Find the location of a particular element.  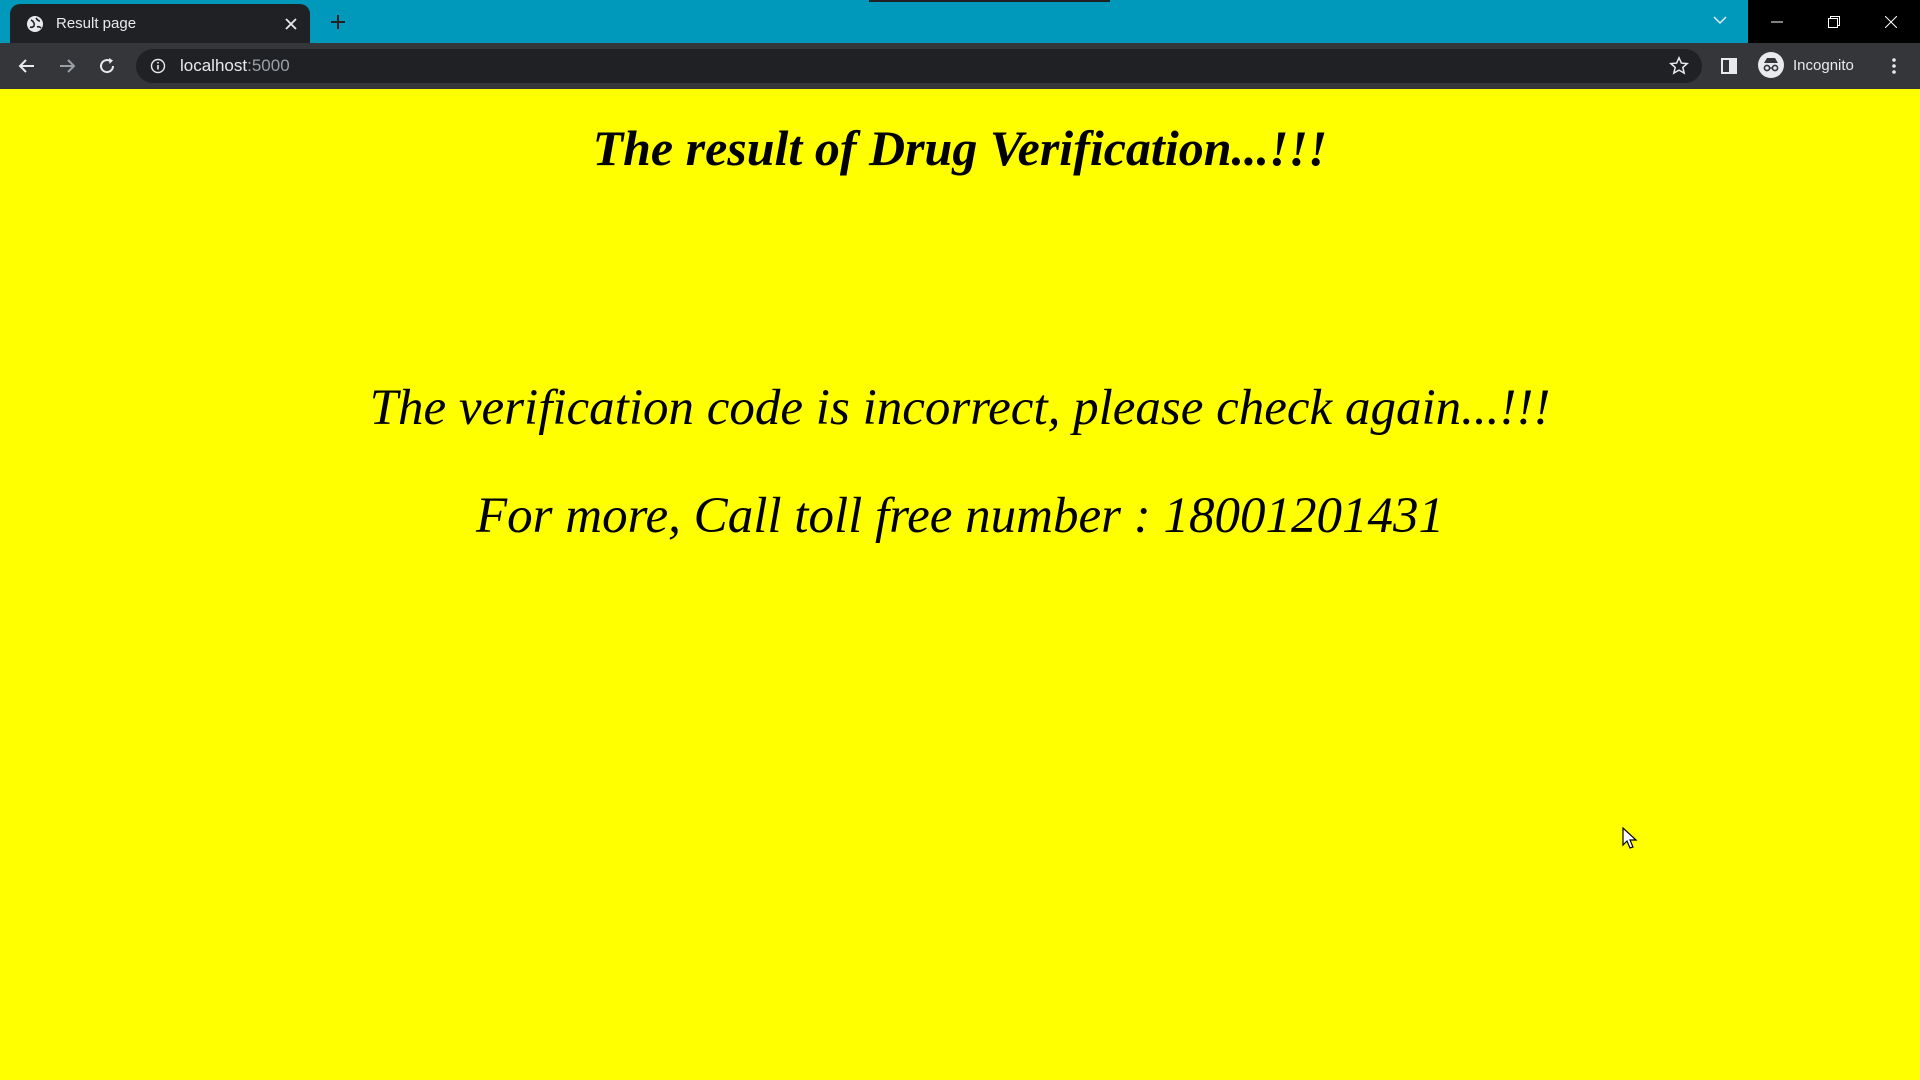

browser-toolbar: localhost:5000 Incognito is located at coordinates (960, 66).